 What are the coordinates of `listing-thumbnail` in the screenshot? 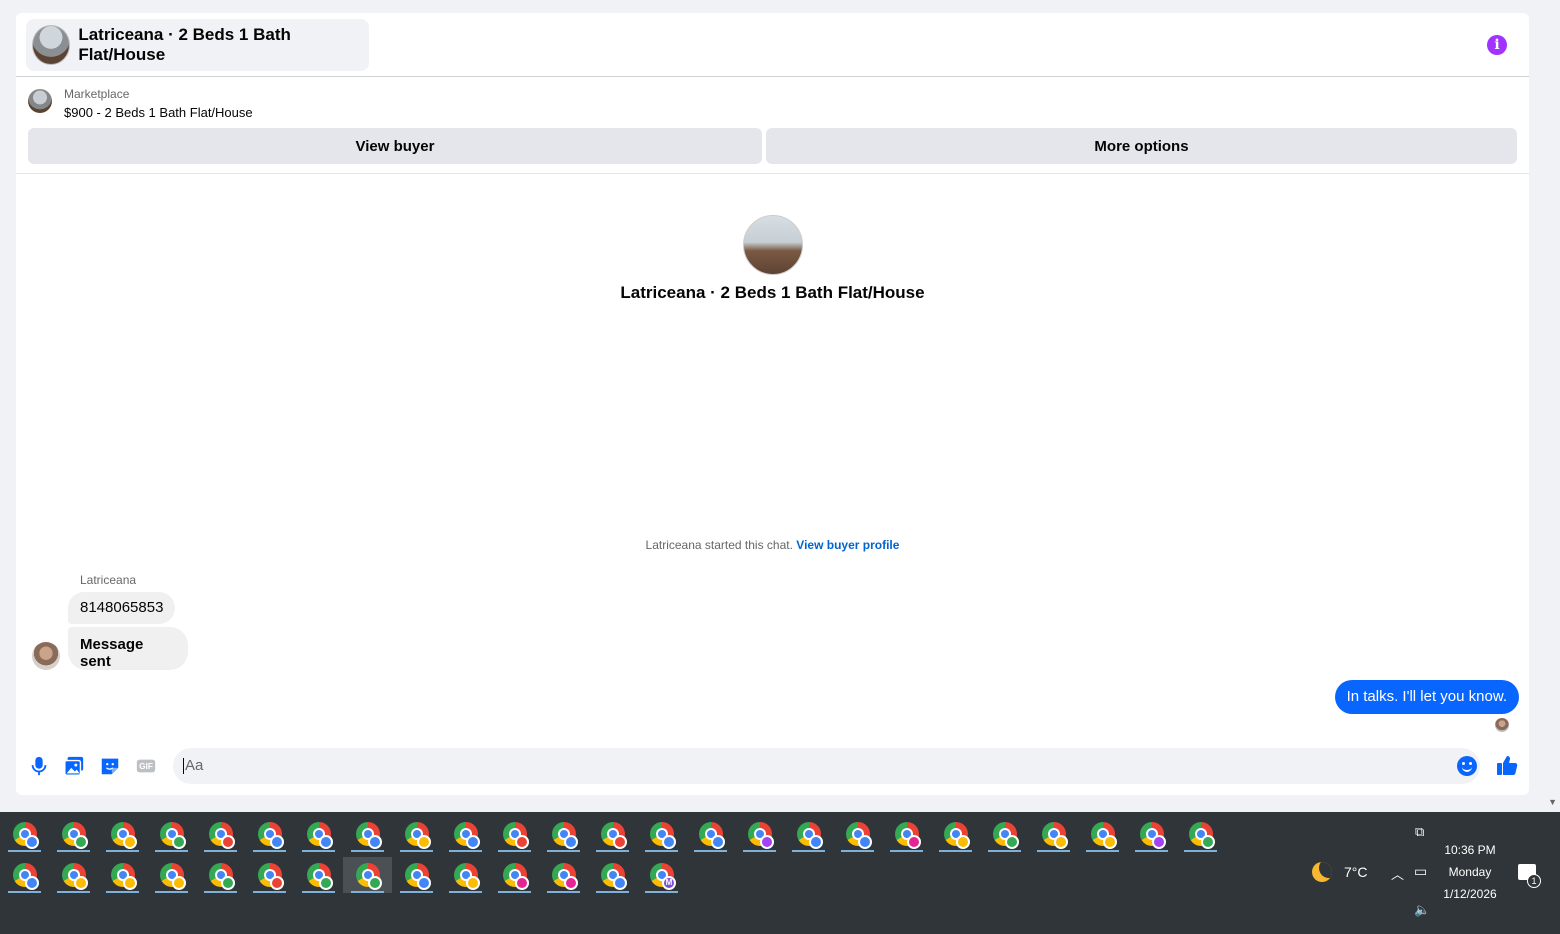 It's located at (40, 101).